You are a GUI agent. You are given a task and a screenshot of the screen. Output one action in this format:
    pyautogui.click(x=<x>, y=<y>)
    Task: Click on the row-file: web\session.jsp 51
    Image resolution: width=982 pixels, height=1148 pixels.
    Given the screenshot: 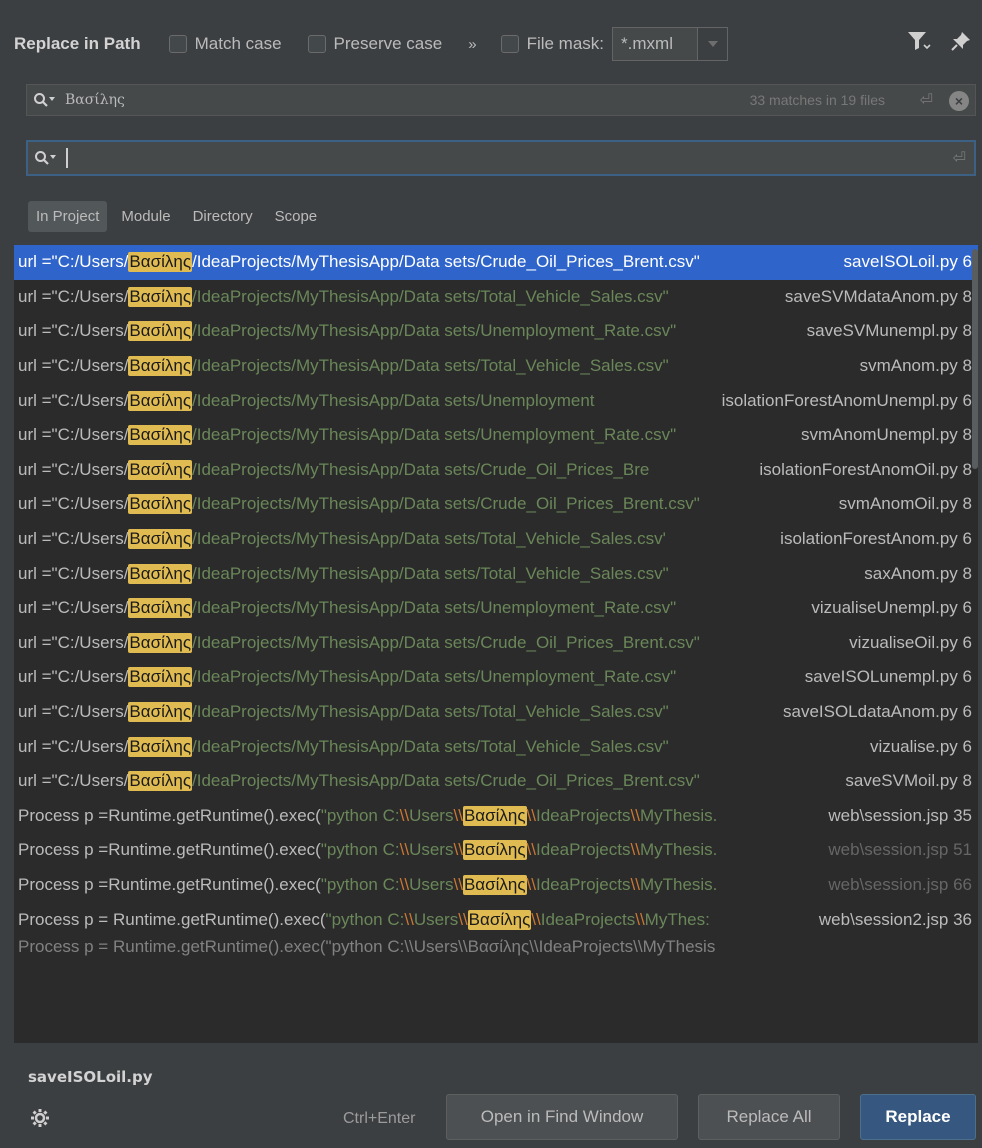 What is the action you would take?
    pyautogui.click(x=897, y=850)
    